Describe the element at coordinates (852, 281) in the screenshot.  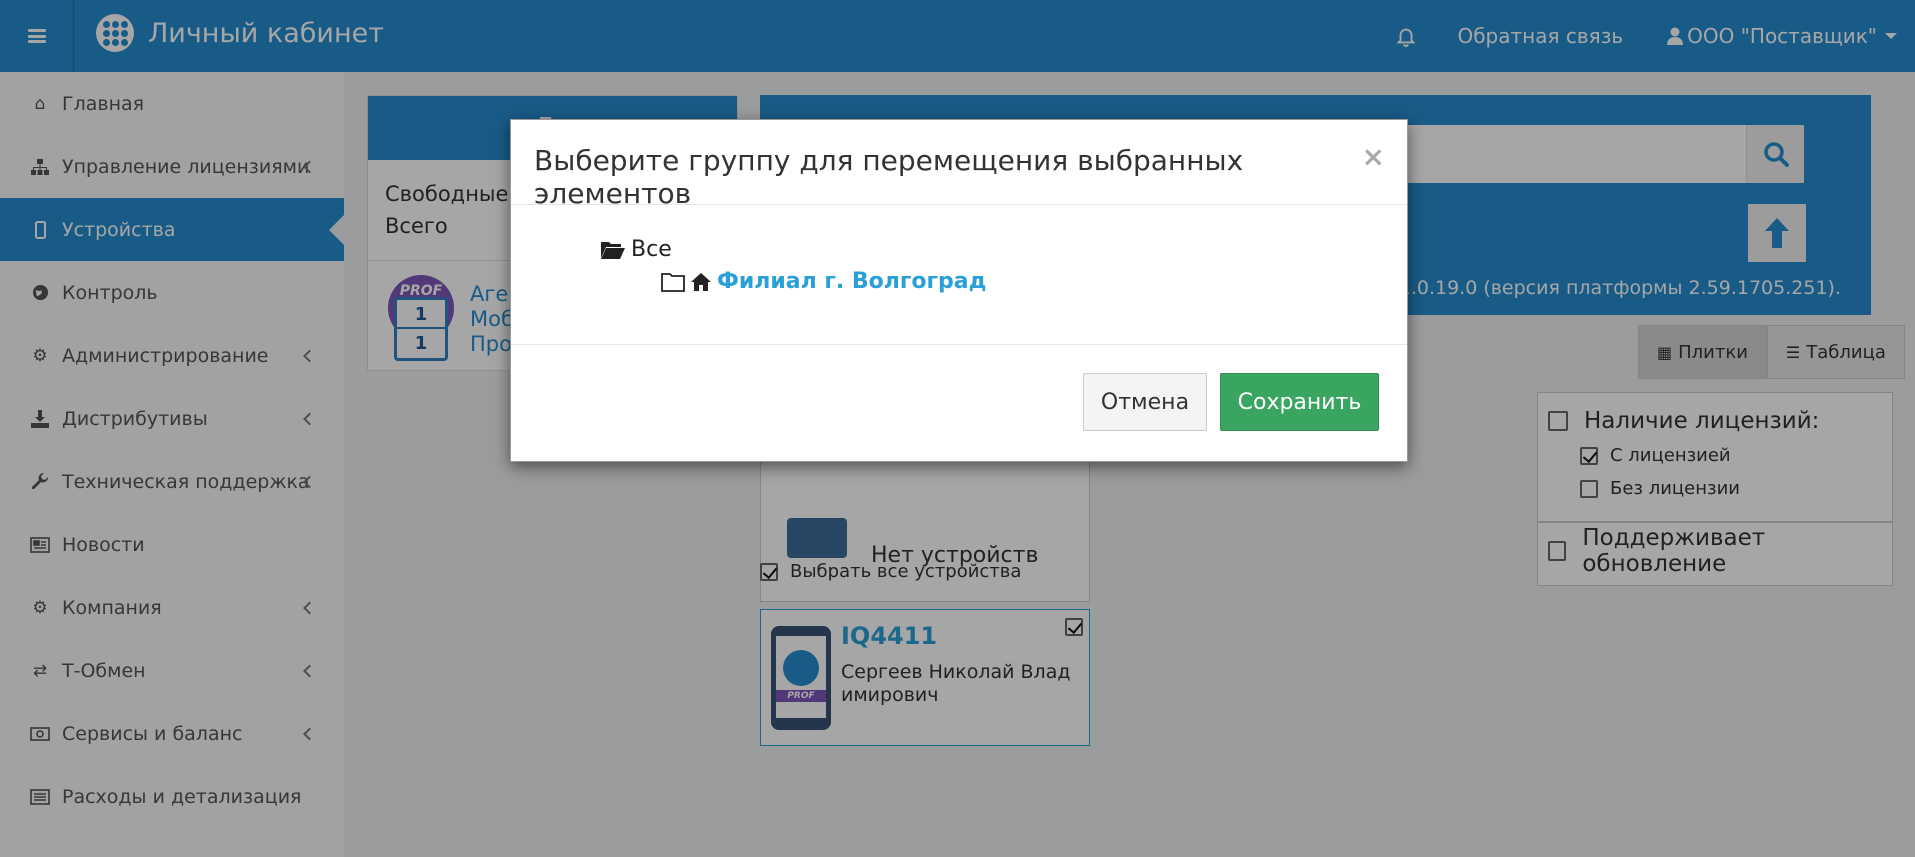
I see `tree-node-label: Филиал г. Волгоград` at that location.